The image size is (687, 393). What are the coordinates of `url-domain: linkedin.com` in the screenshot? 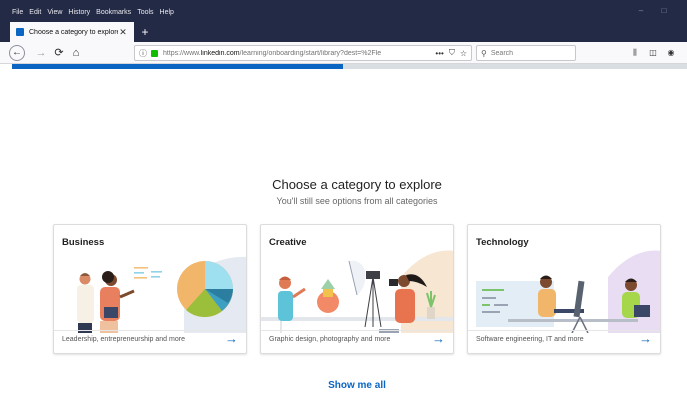 It's located at (220, 53).